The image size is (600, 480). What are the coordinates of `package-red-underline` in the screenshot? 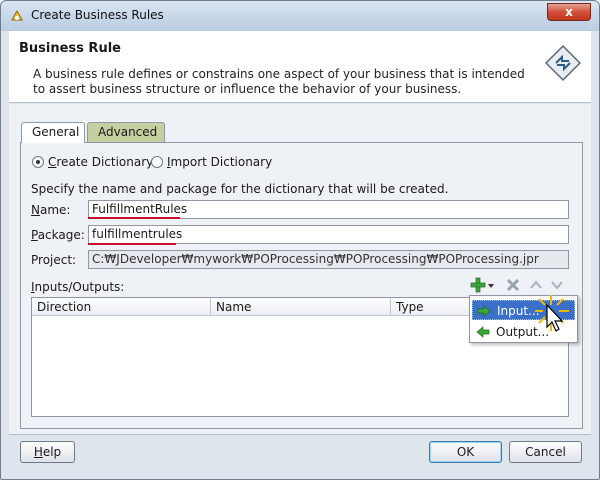 It's located at (132, 244).